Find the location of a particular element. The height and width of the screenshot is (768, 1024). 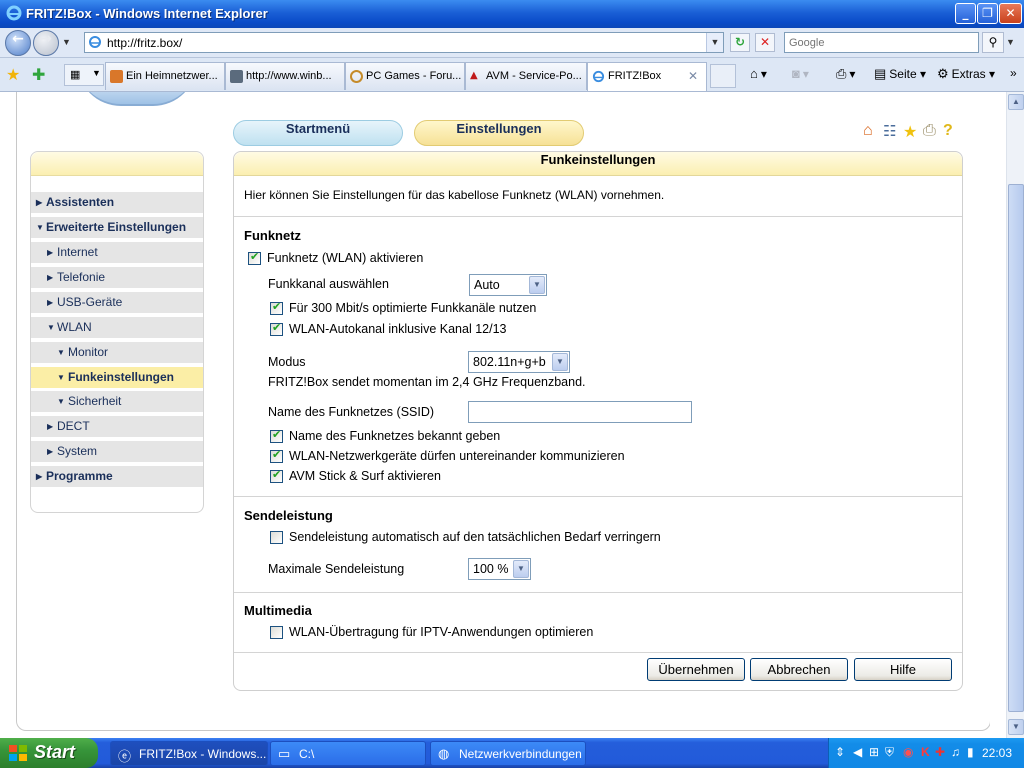

help-icon: ? is located at coordinates (948, 131).